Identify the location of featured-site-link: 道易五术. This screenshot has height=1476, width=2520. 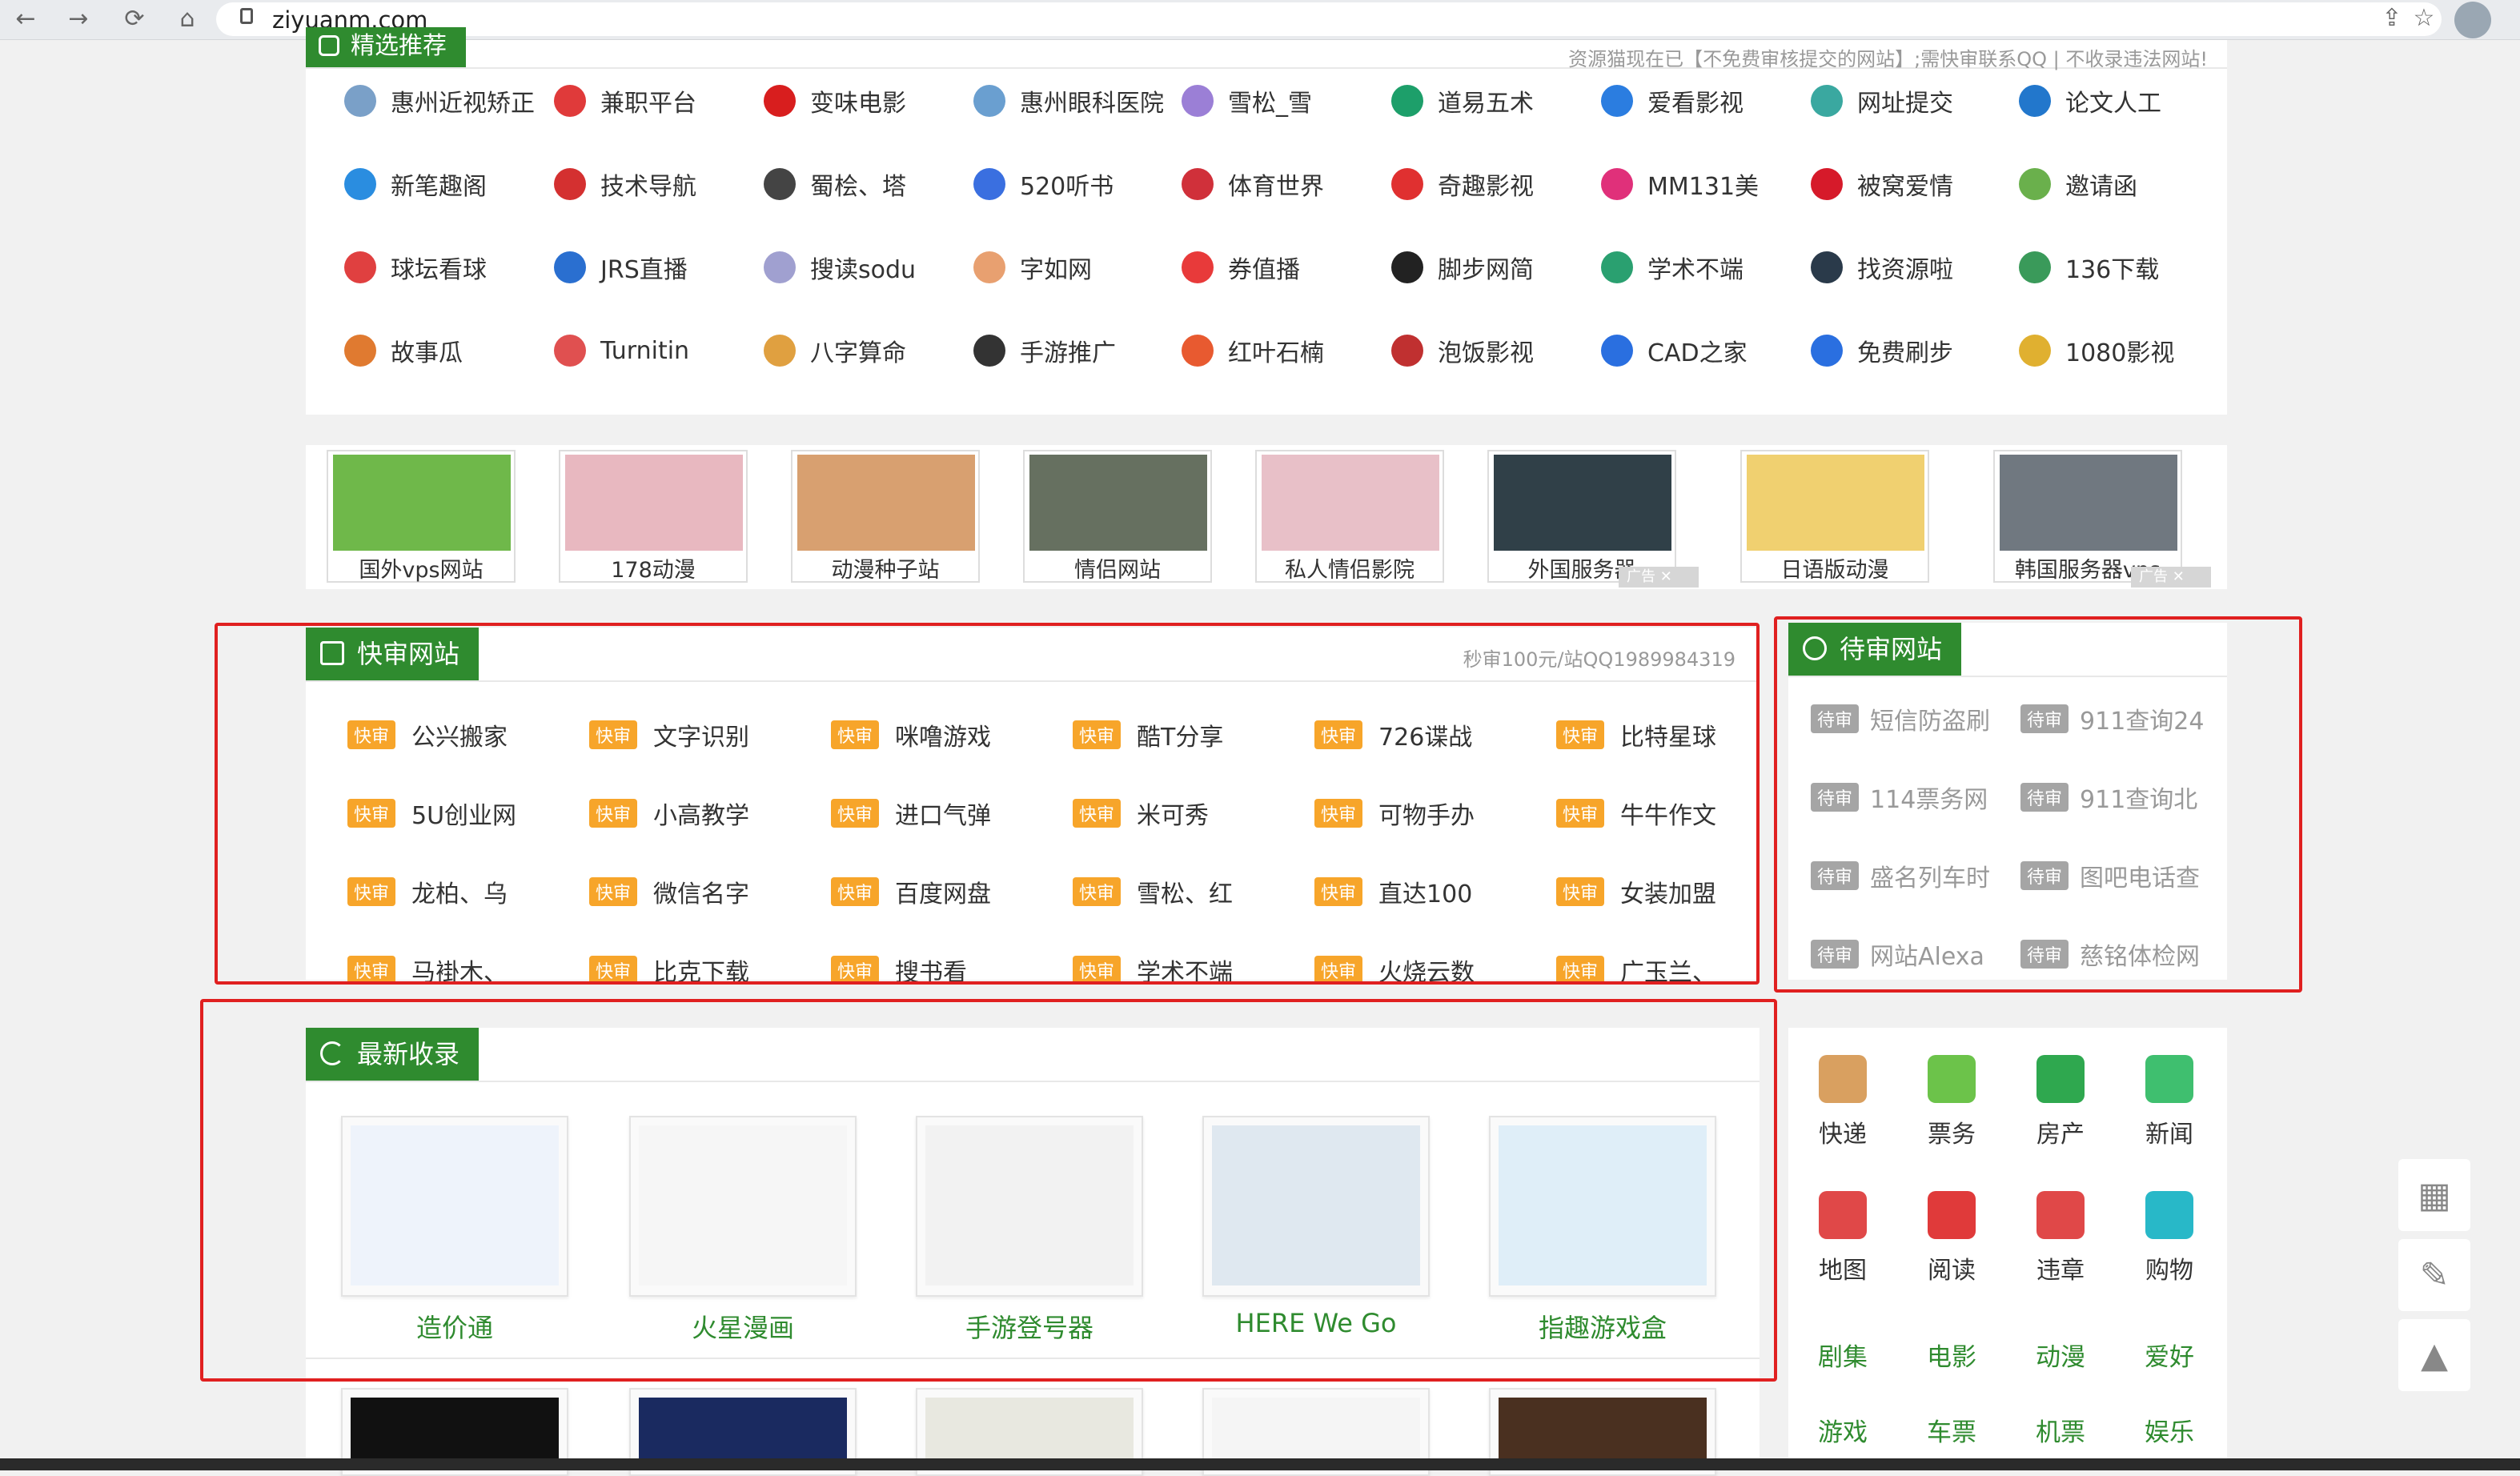
(1491, 101).